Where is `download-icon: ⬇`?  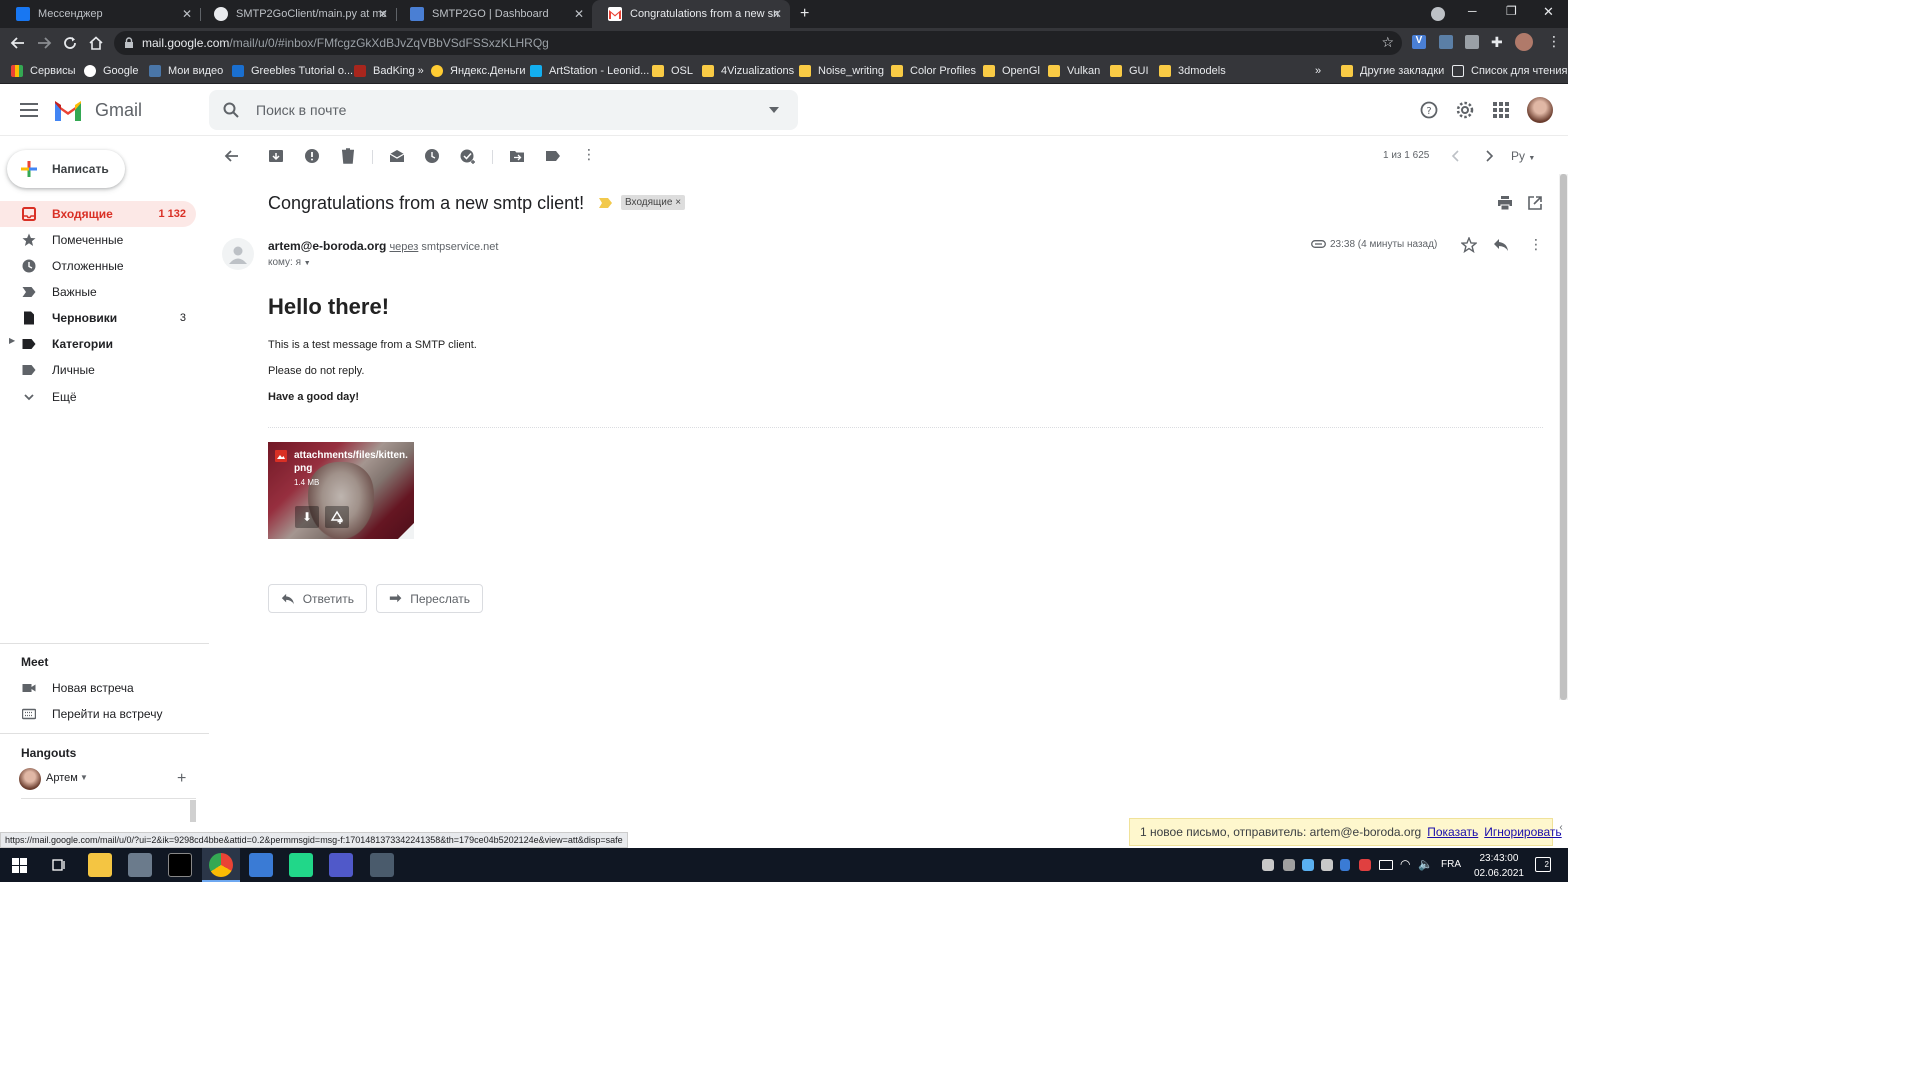 download-icon: ⬇ is located at coordinates (307, 517).